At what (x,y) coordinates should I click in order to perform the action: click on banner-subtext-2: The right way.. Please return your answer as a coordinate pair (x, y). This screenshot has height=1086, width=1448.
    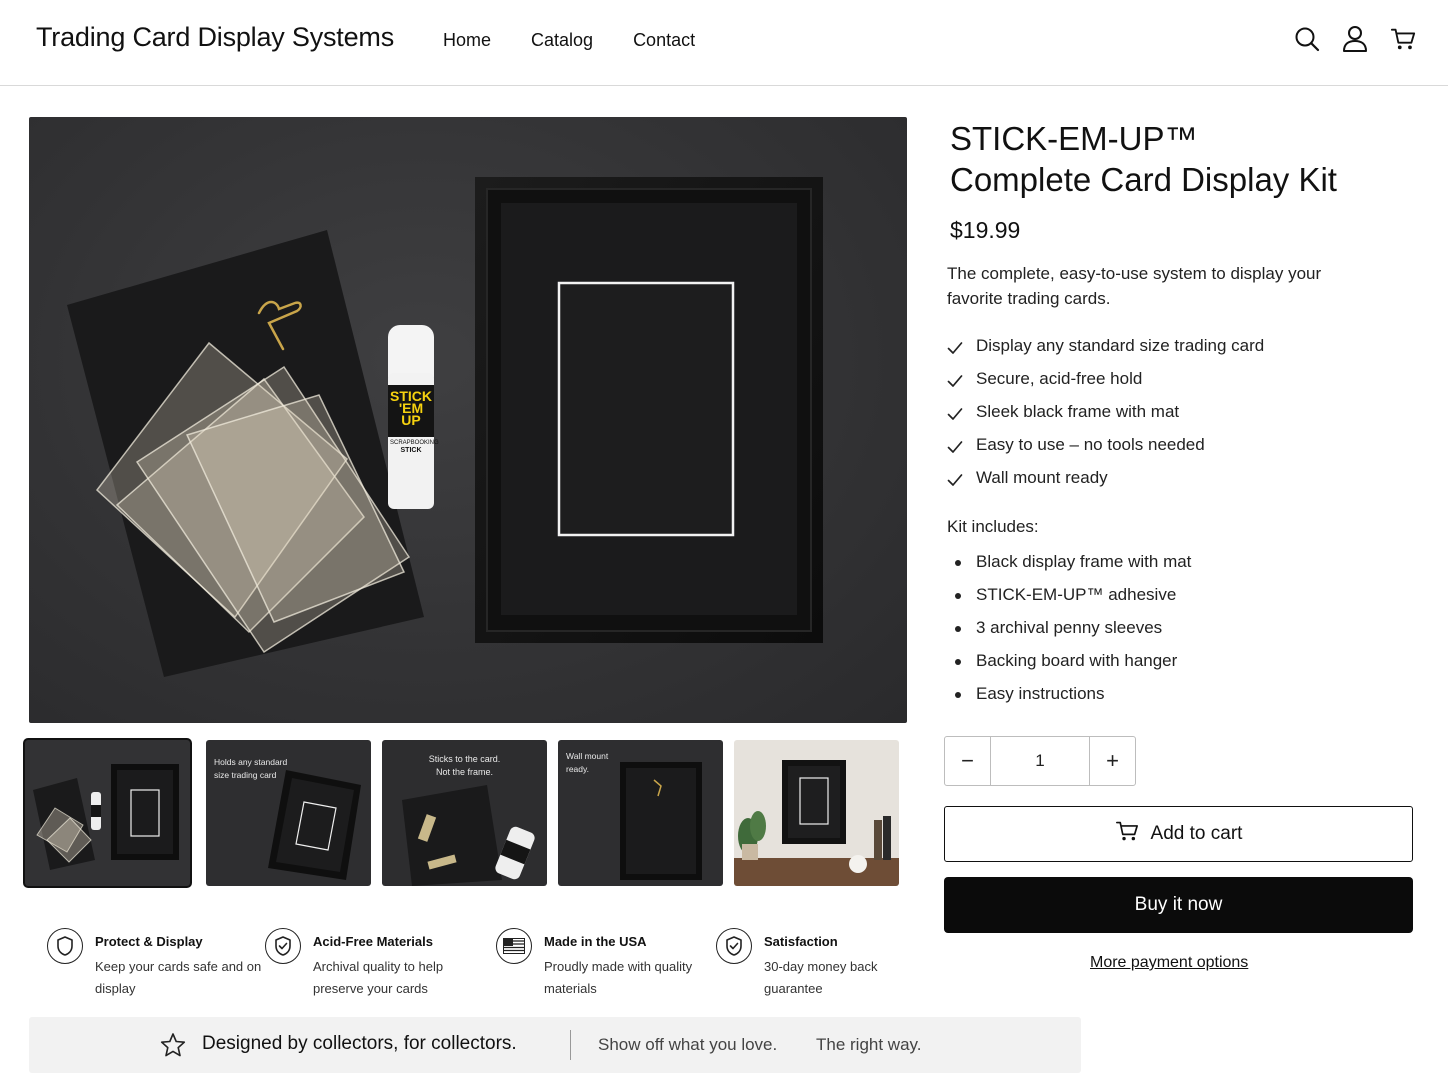
    Looking at the image, I should click on (869, 1044).